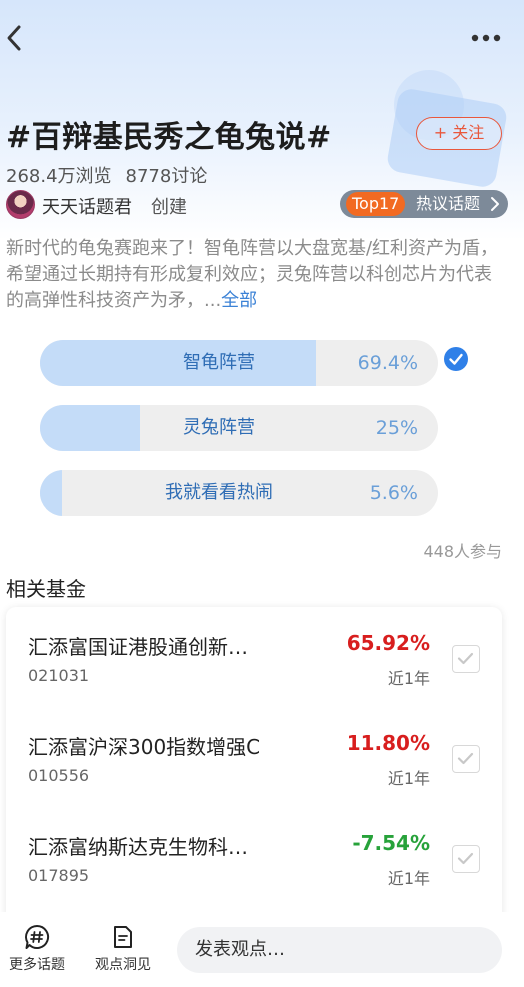 This screenshot has height=987, width=524. What do you see at coordinates (262, 40) in the screenshot?
I see `top-bar` at bounding box center [262, 40].